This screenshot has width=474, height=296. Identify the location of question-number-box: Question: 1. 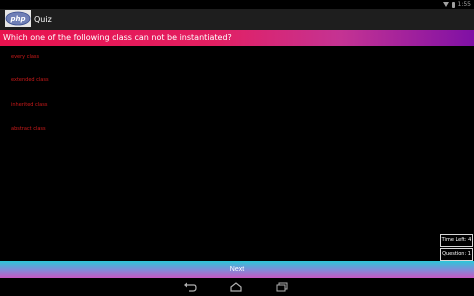
(456, 254).